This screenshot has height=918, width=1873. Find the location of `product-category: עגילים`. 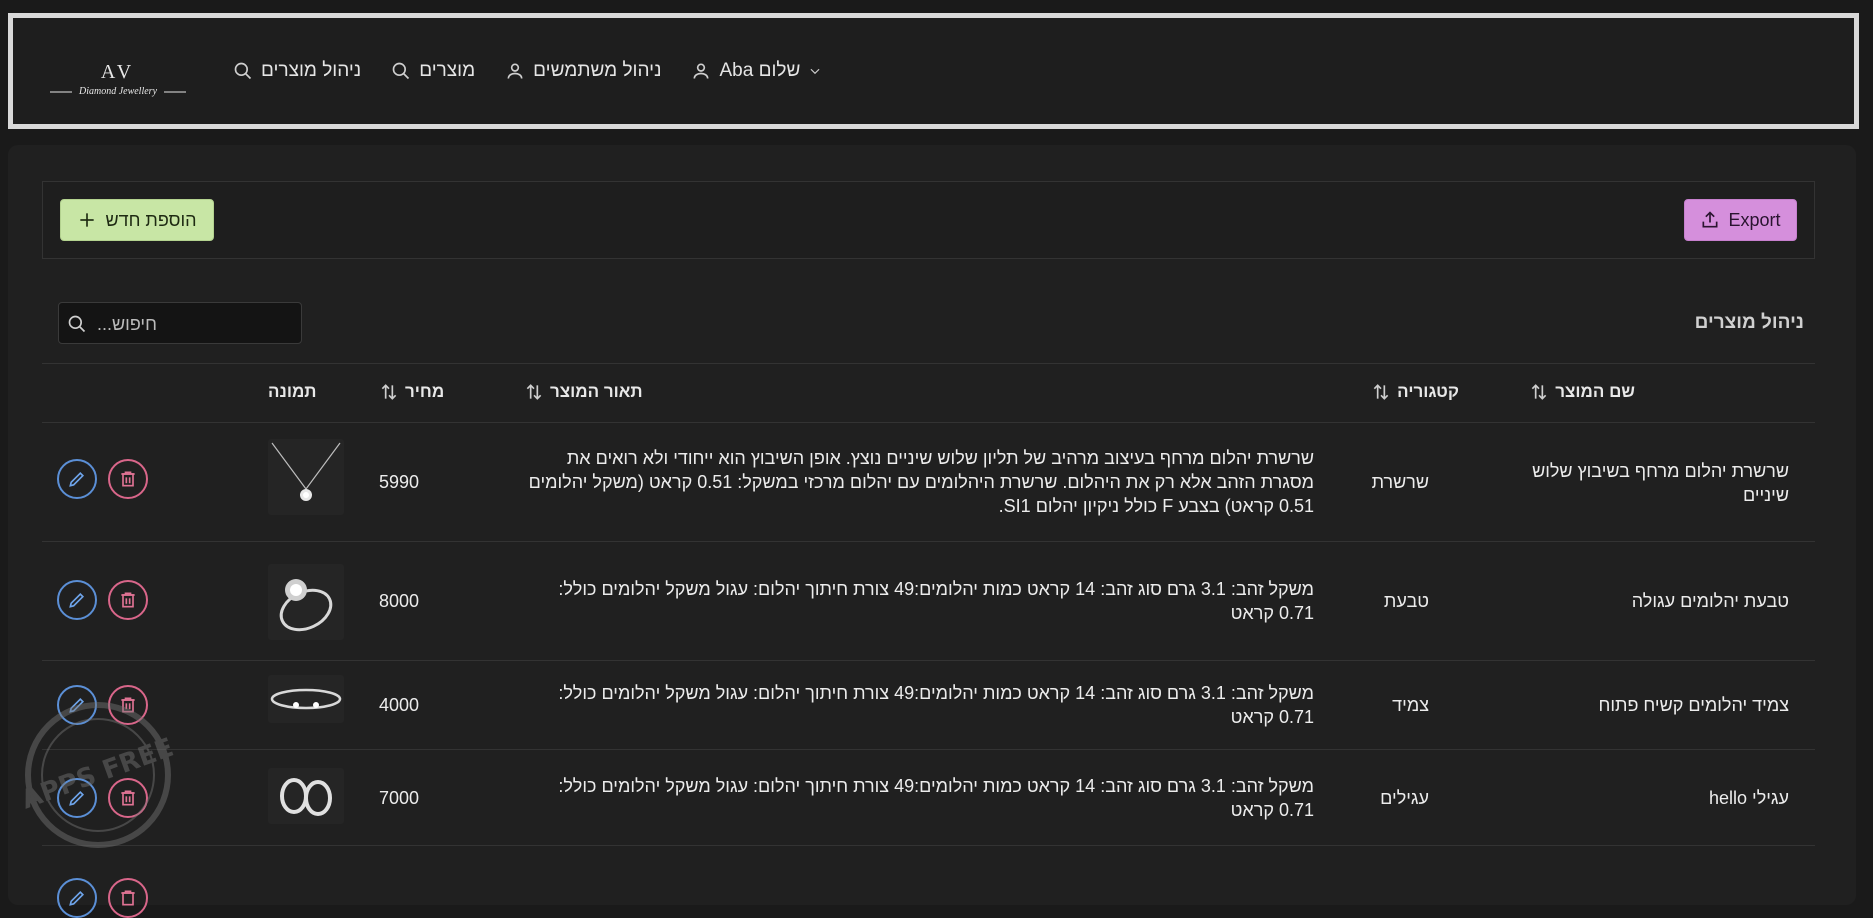

product-category: עגילים is located at coordinates (1404, 798).